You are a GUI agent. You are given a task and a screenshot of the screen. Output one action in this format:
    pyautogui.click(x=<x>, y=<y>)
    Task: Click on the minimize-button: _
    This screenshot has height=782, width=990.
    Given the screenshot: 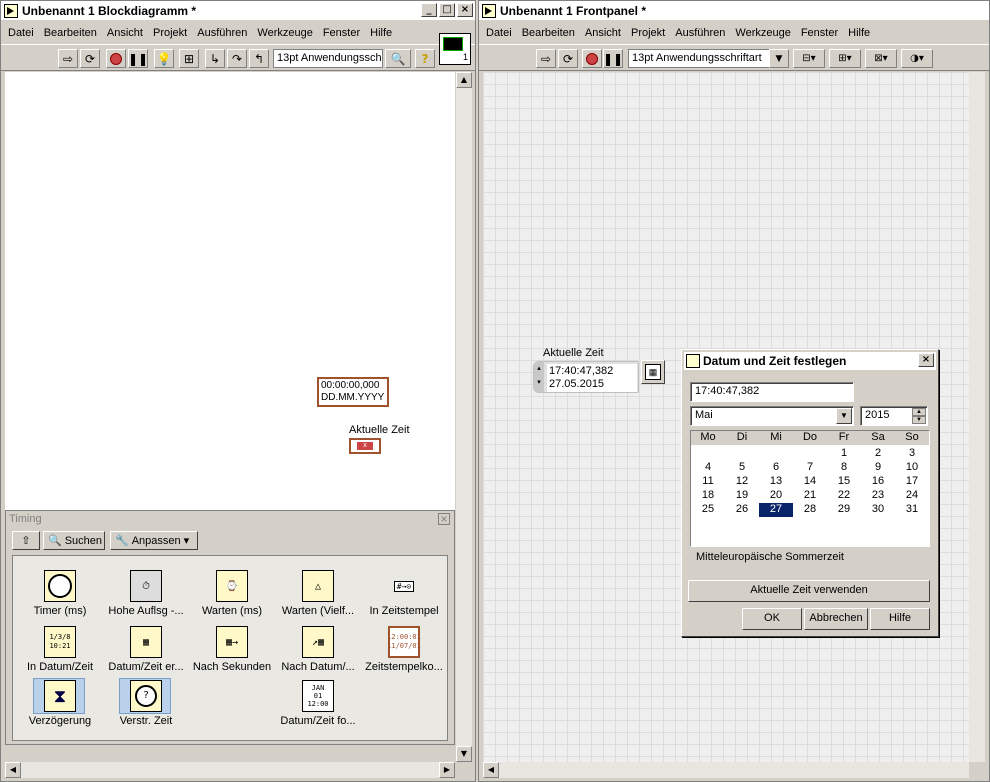 What is the action you would take?
    pyautogui.click(x=429, y=10)
    